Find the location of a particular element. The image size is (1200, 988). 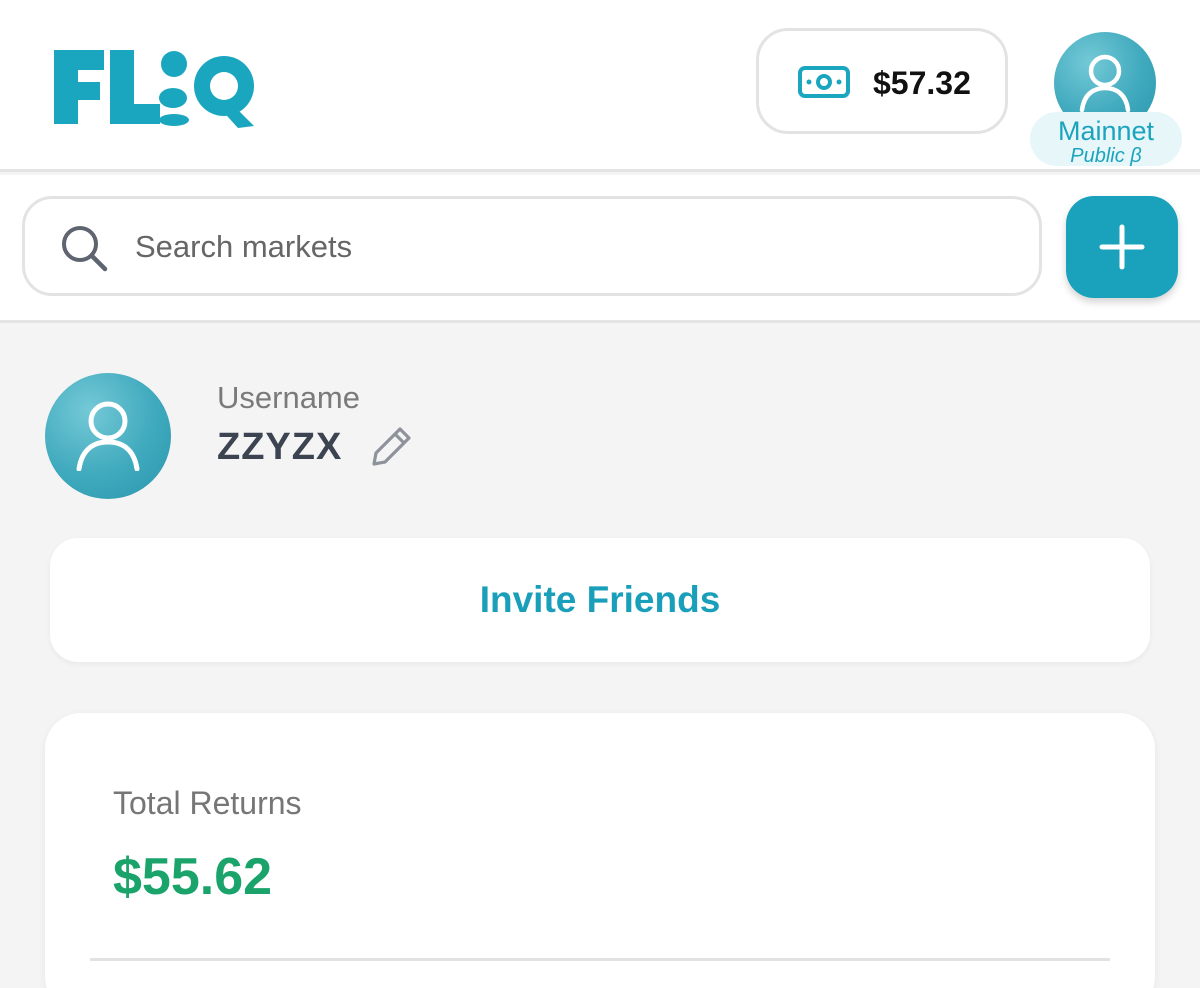

user-avatar is located at coordinates (108, 436).